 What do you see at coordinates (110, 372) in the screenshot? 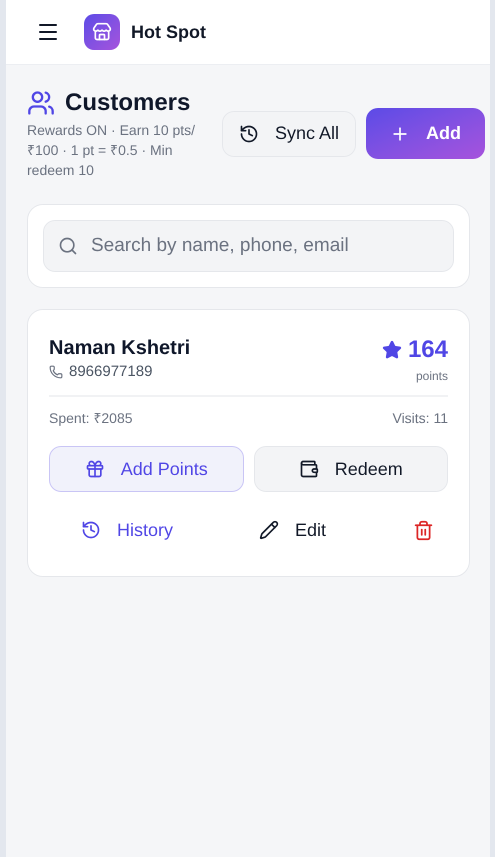
I see `phone-number: 8966977189` at bounding box center [110, 372].